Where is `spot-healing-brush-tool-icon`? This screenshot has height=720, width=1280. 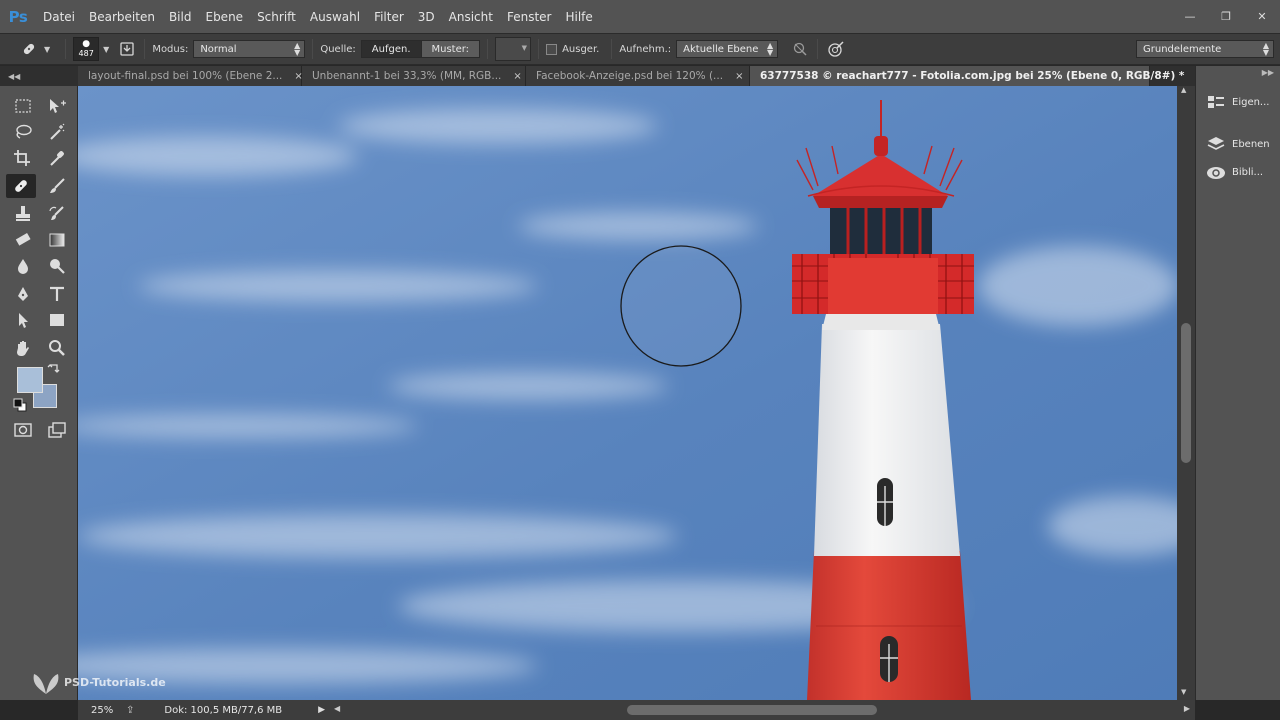 spot-healing-brush-tool-icon is located at coordinates (21, 186).